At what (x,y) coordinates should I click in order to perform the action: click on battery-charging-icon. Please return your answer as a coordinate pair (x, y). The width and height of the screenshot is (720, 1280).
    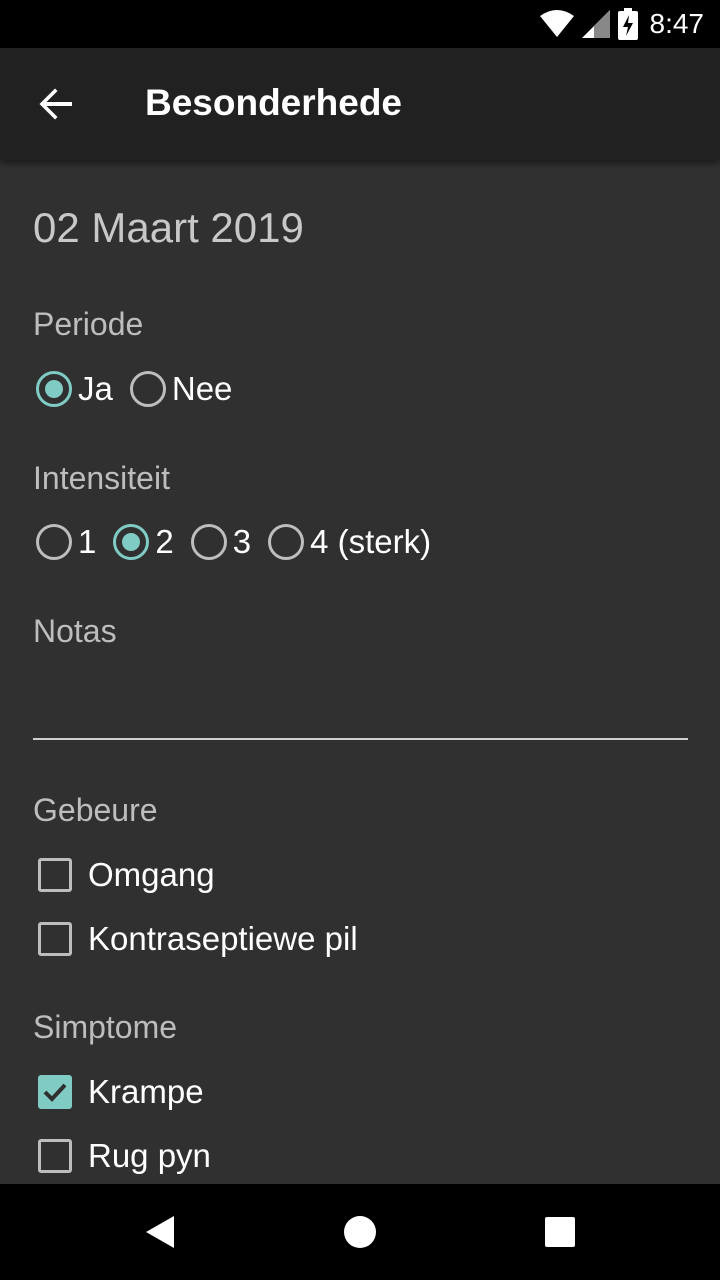
    Looking at the image, I should click on (627, 24).